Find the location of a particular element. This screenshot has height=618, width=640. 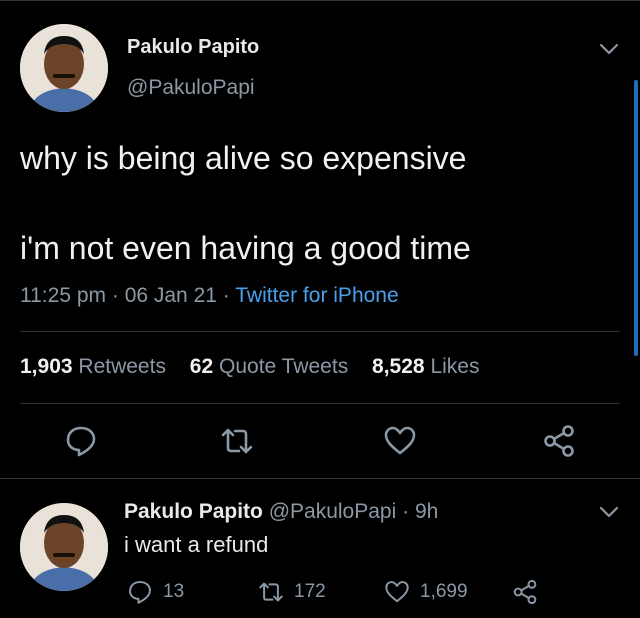

reply-share-button is located at coordinates (530, 592).